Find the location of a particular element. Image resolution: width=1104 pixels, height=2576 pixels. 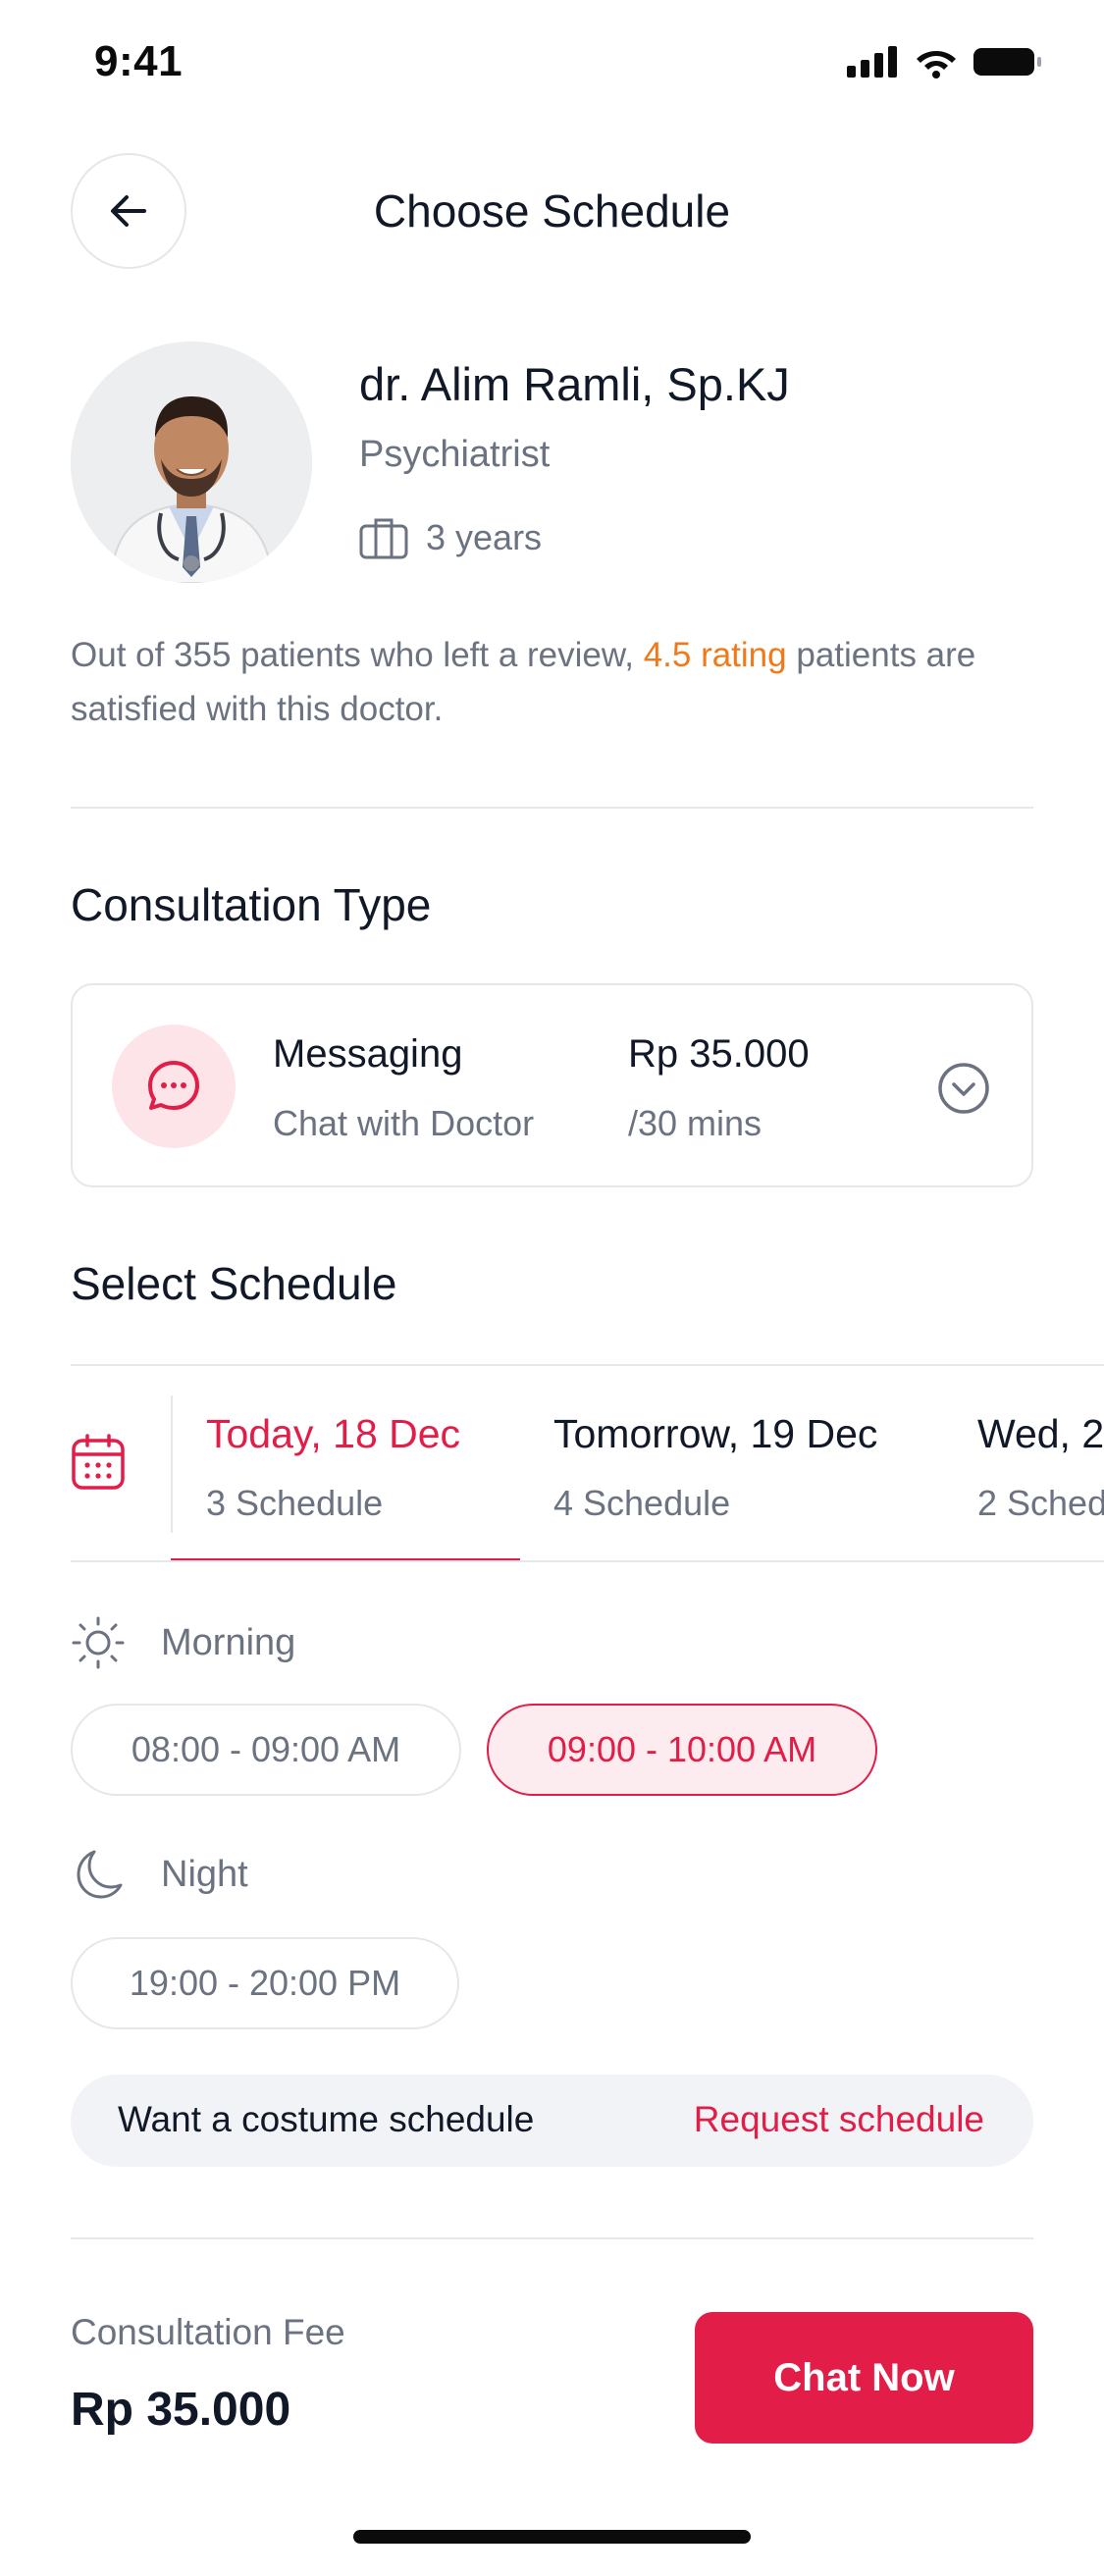

review-prefix: Out of 355 patients who left a review, is located at coordinates (352, 655).